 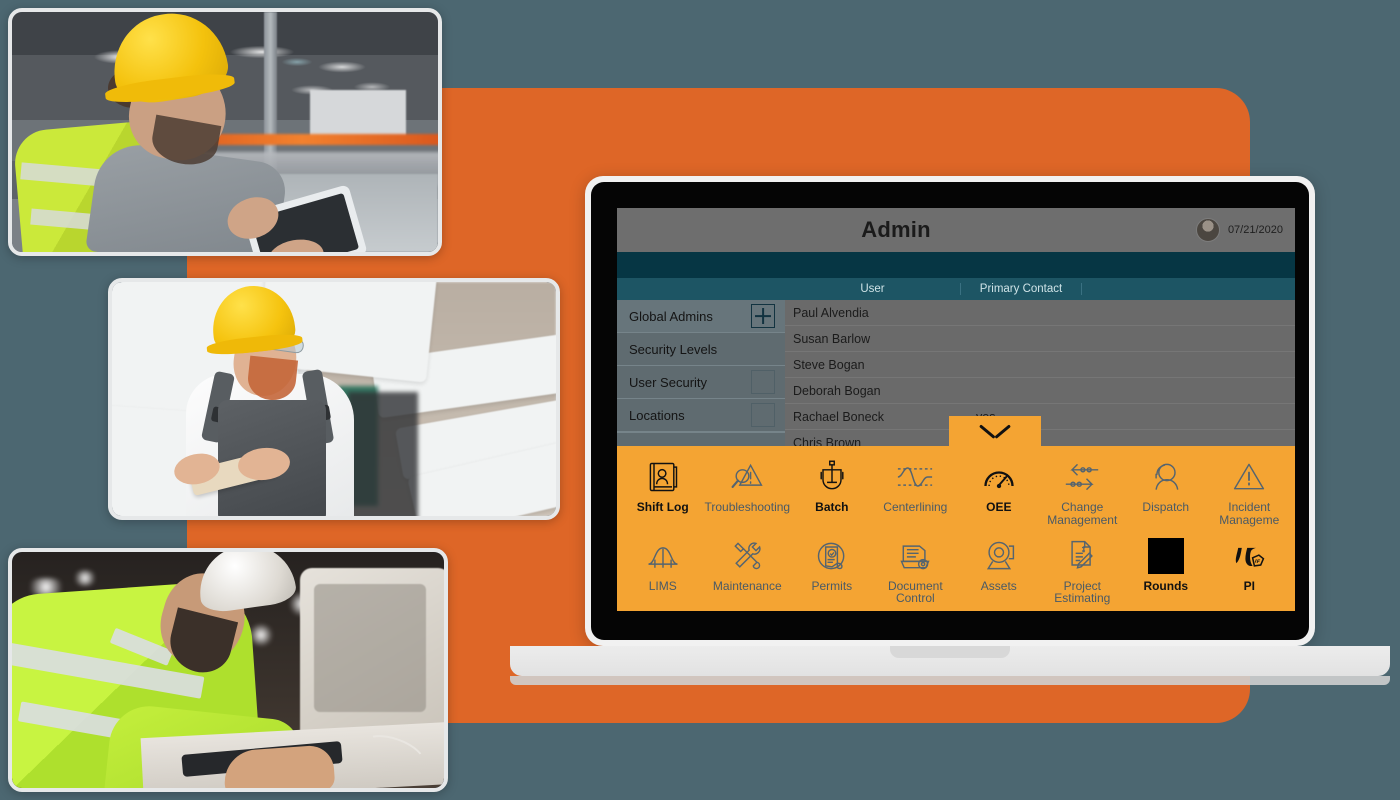 I want to click on module-centerlining: Centerlining, so click(x=915, y=491).